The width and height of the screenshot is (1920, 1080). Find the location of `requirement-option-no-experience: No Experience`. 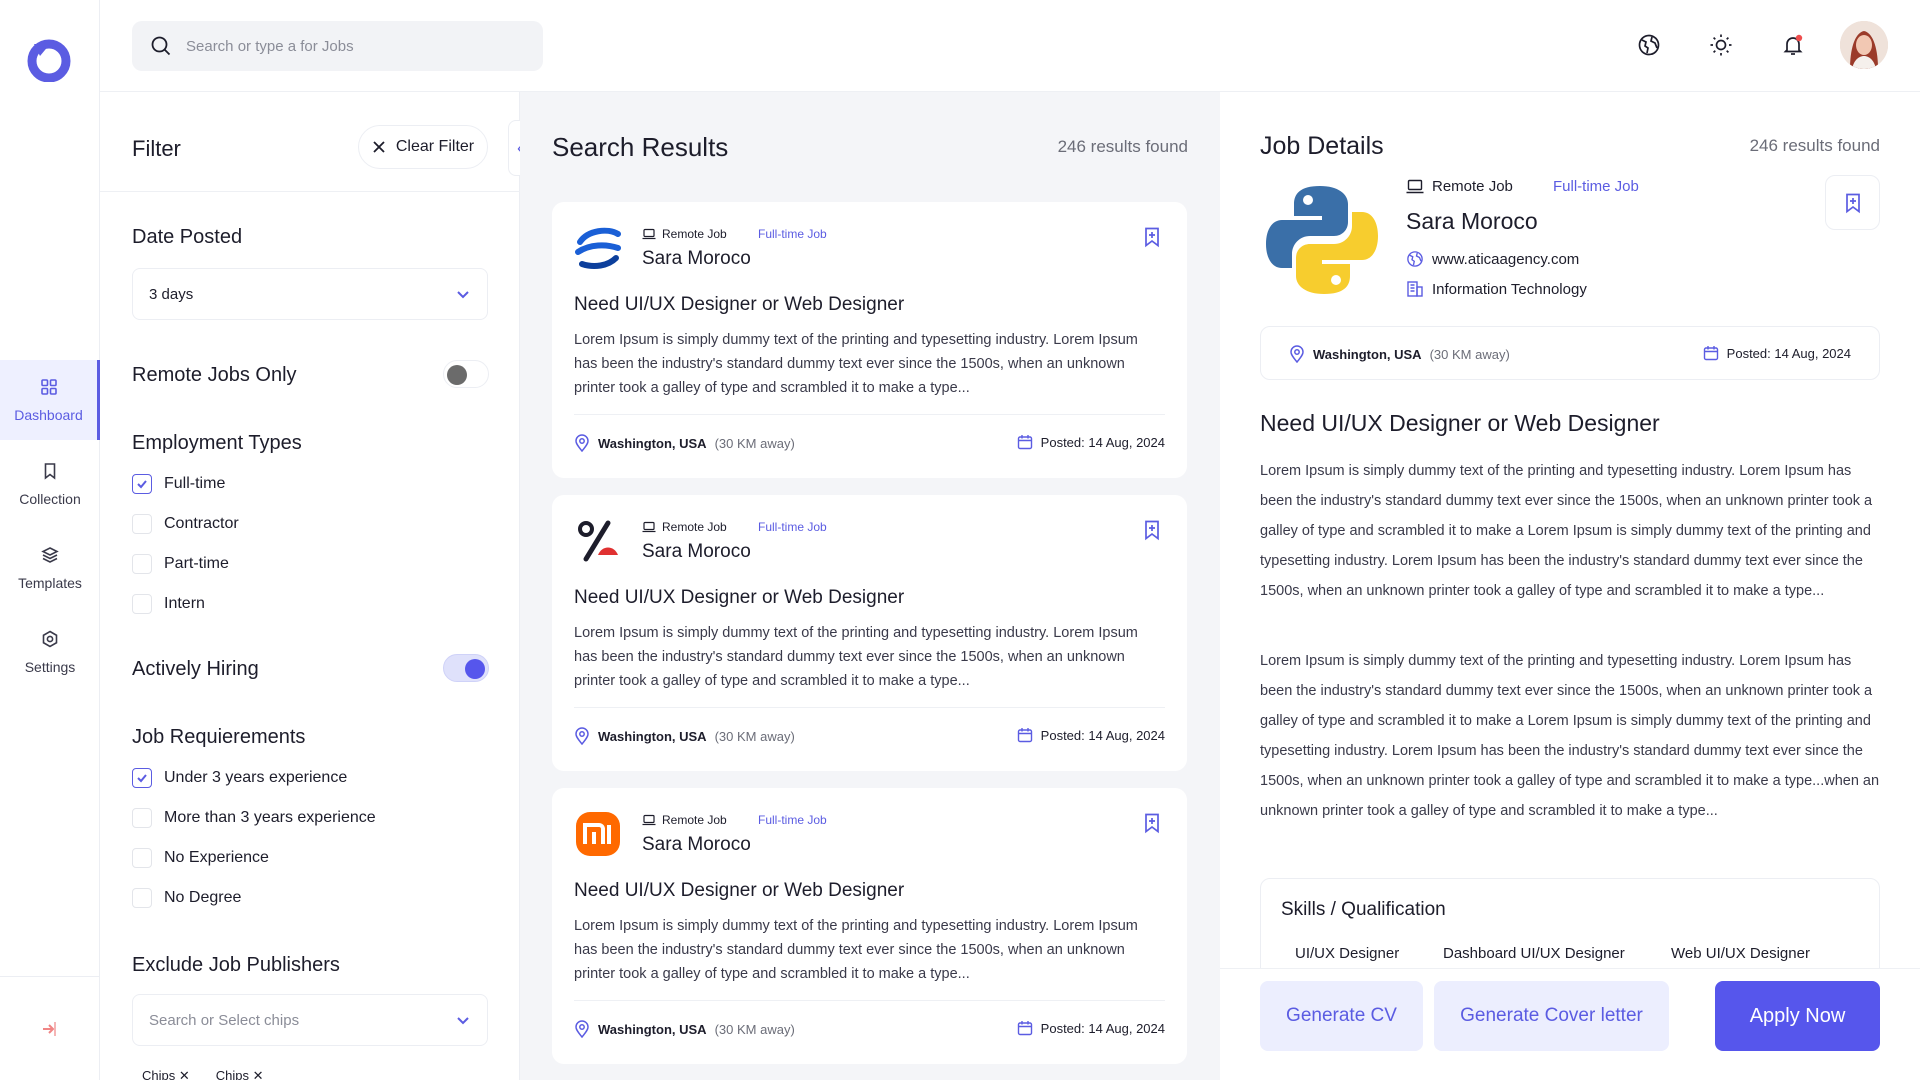

requirement-option-no-experience: No Experience is located at coordinates (200, 858).